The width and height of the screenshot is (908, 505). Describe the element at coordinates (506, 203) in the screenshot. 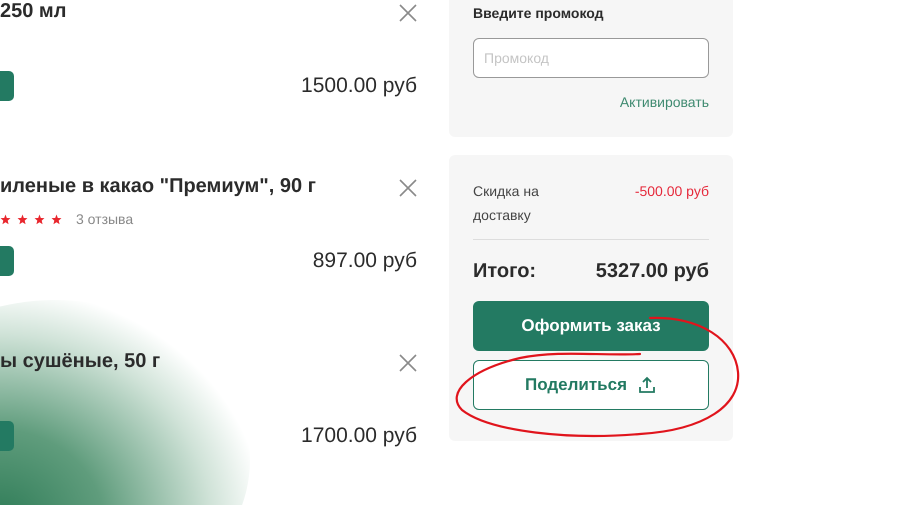

I see `discount-label: Скидка на доставку` at that location.